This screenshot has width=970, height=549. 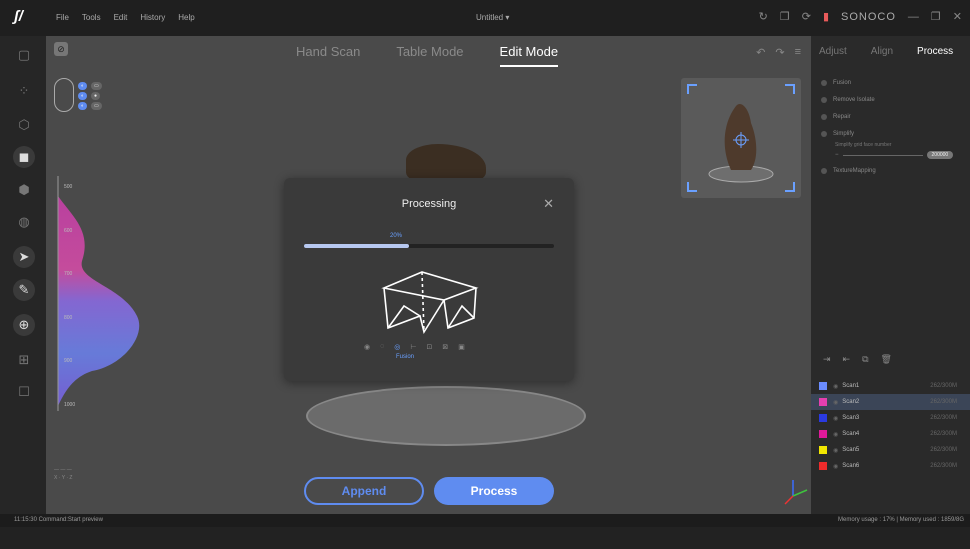 What do you see at coordinates (935, 51) in the screenshot?
I see `tab-process: Process` at bounding box center [935, 51].